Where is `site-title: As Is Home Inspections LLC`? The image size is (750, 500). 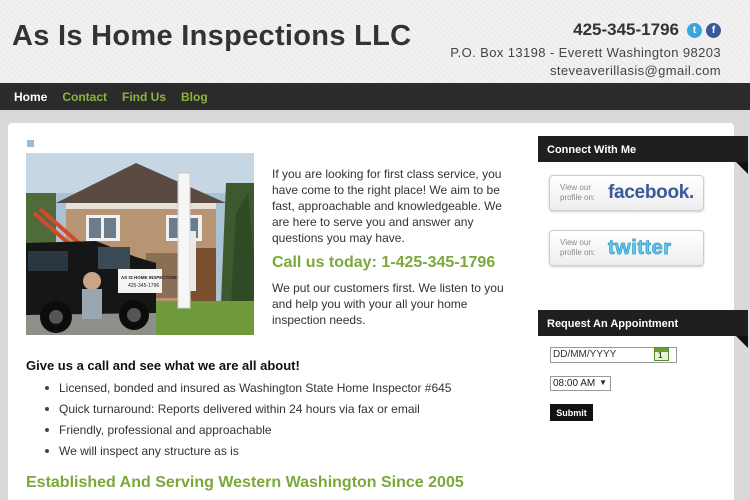 site-title: As Is Home Inspections LLC is located at coordinates (211, 36).